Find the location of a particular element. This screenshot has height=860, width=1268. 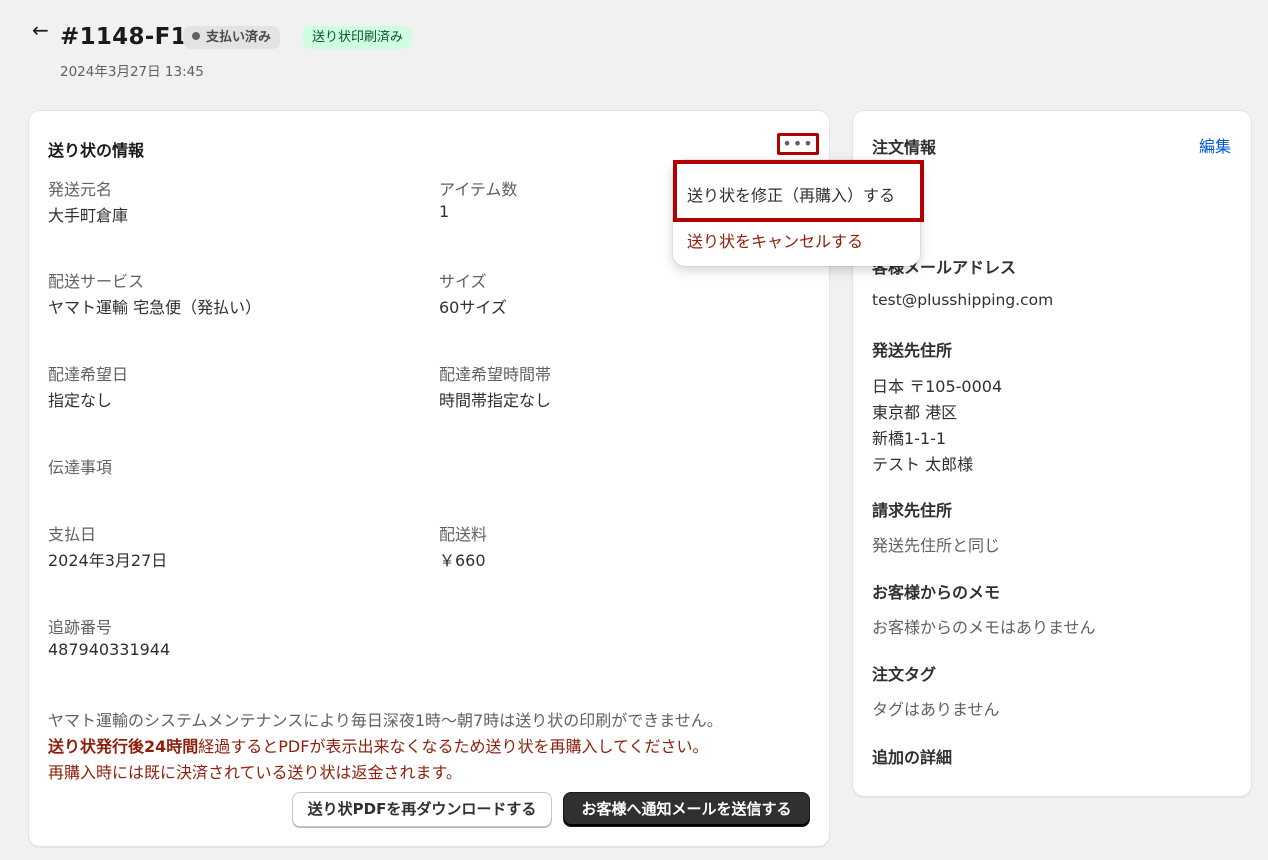

more-dots-icon: ••• is located at coordinates (798, 143).